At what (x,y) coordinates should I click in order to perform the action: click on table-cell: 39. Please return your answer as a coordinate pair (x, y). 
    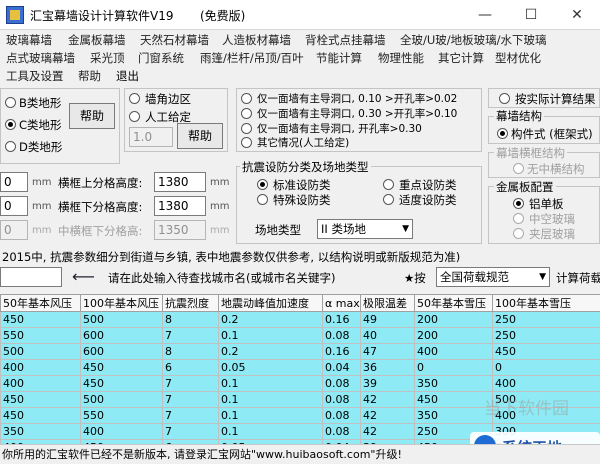
    Looking at the image, I should click on (387, 383).